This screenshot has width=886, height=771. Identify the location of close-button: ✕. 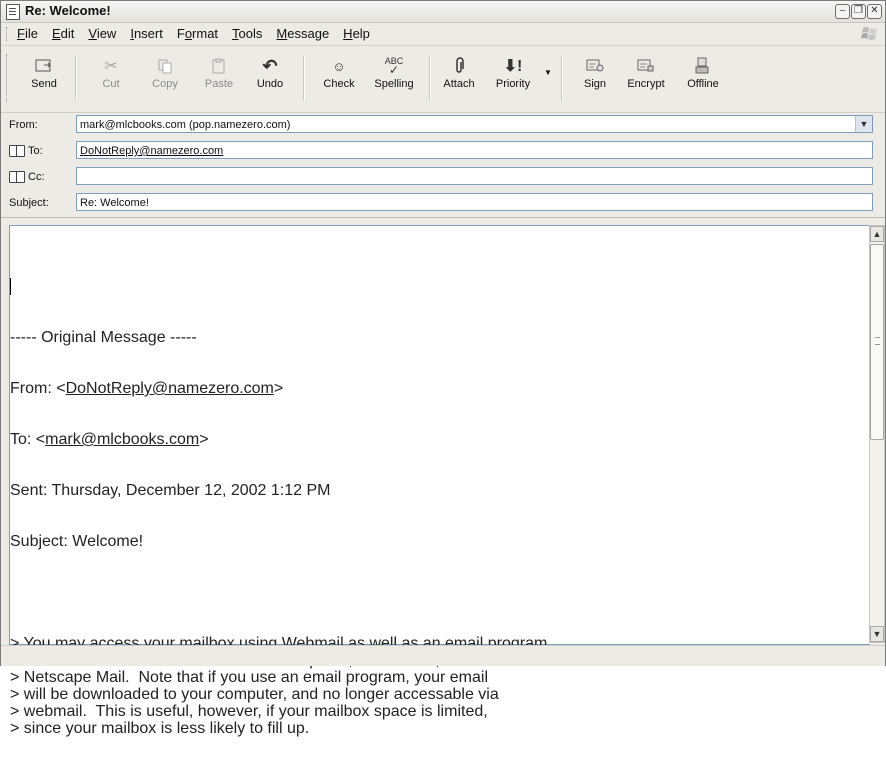
(874, 11).